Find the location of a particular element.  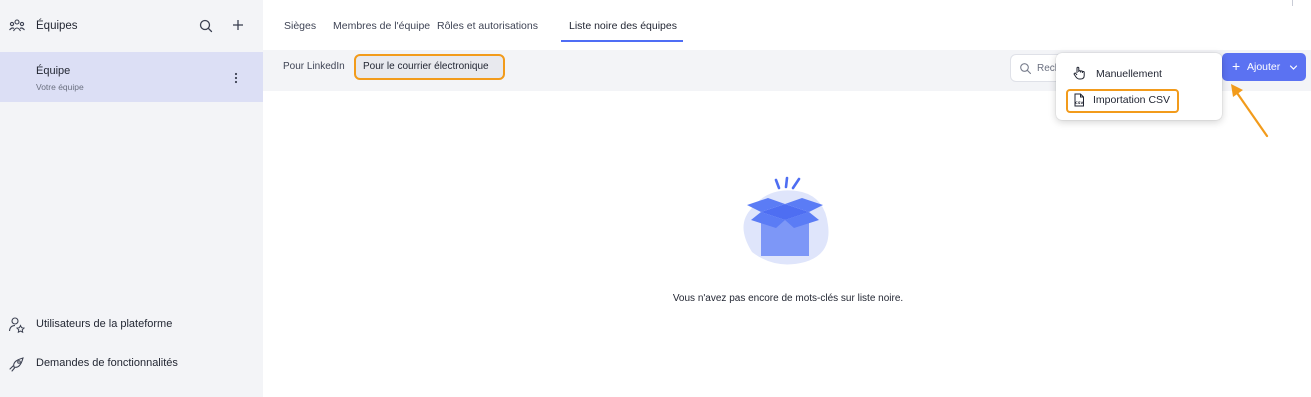

user-star-icon is located at coordinates (17, 325).